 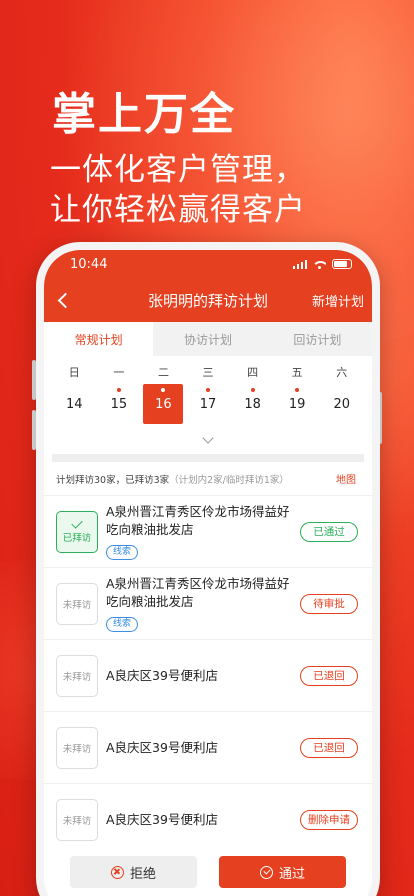 I want to click on calendar-date-number: 15, so click(x=119, y=404).